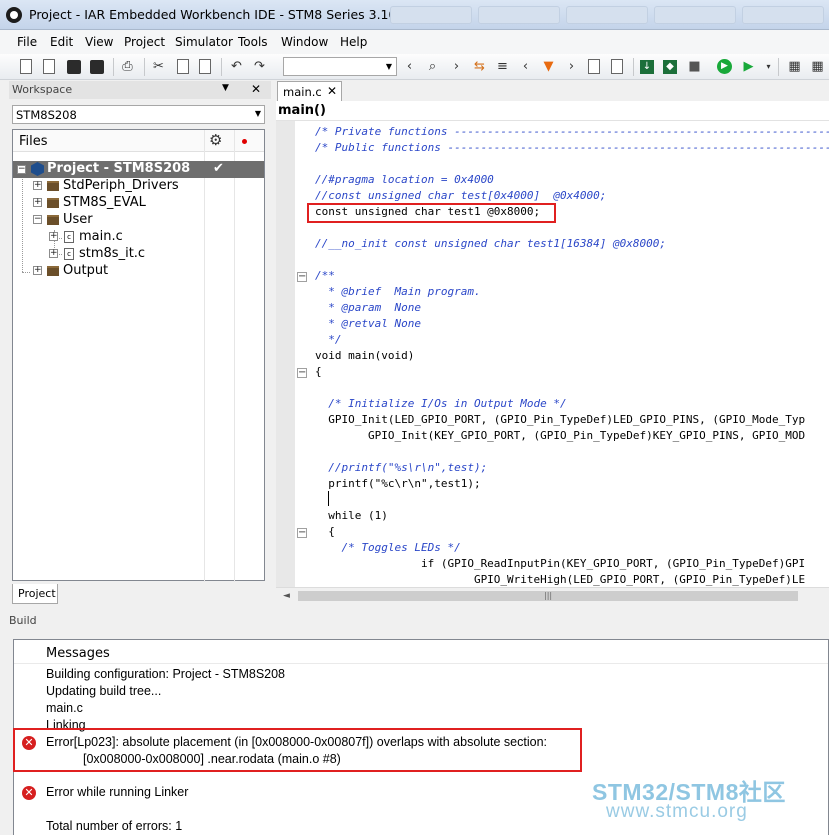 This screenshot has height=835, width=829. Describe the element at coordinates (215, 140) in the screenshot. I see `gear-icon: ⚙` at that location.